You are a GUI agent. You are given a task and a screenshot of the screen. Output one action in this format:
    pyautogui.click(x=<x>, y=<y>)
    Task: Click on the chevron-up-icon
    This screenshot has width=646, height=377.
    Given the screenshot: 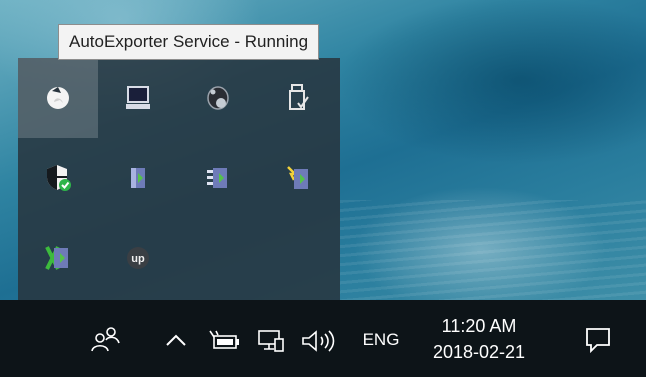 What is the action you would take?
    pyautogui.click(x=176, y=340)
    